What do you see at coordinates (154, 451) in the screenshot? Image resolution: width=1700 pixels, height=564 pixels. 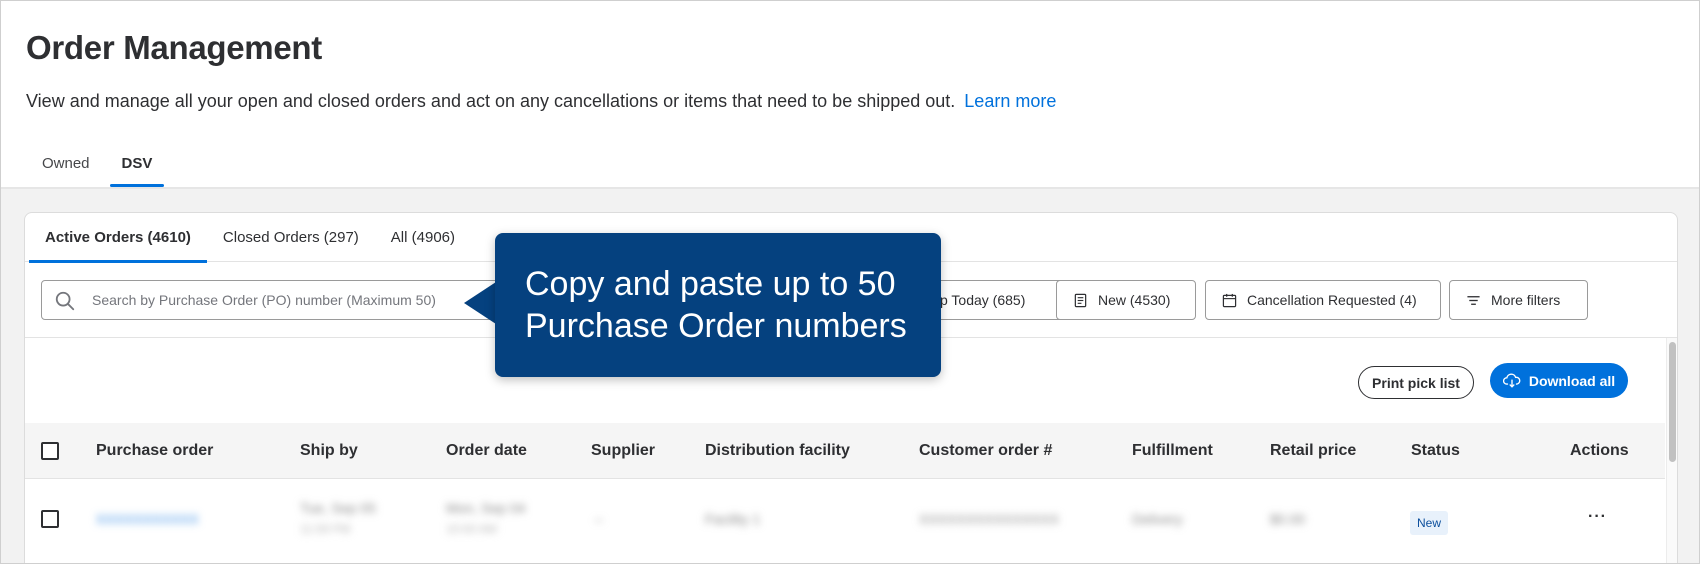 I see `column-purchase-order: Purchase order` at bounding box center [154, 451].